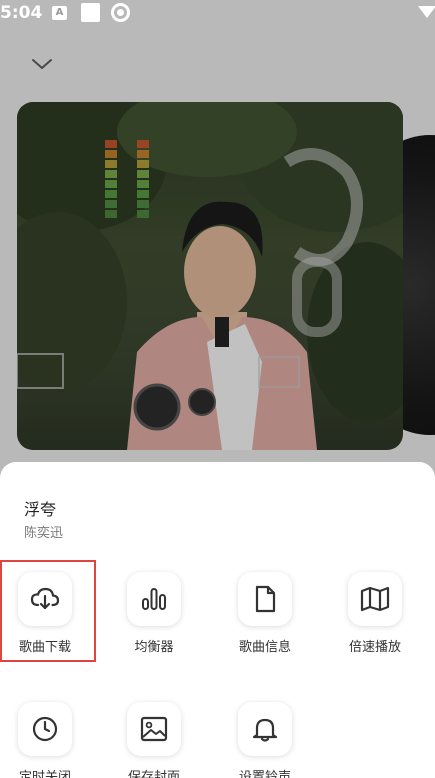  I want to click on notification-a-icon: A, so click(59, 13).